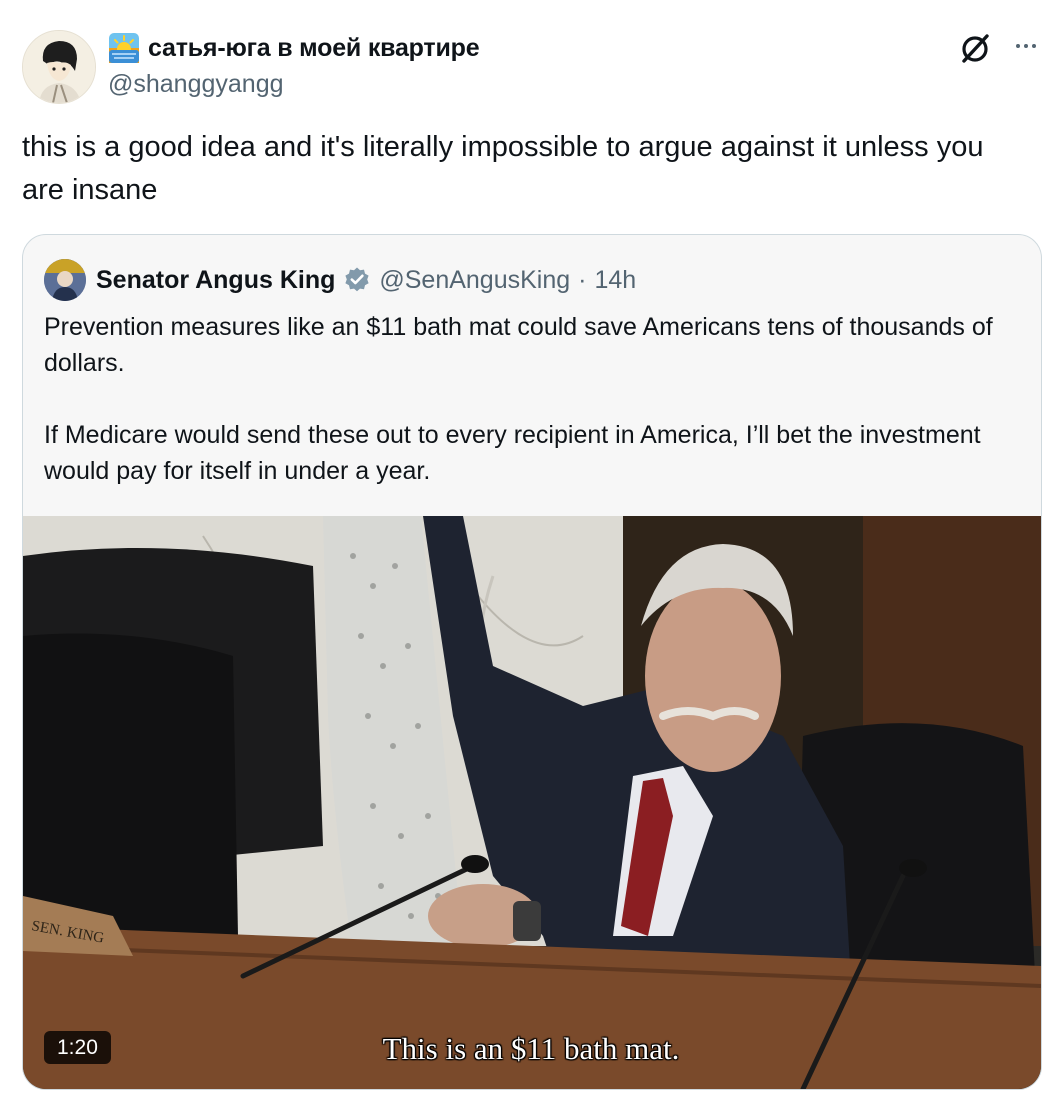 The width and height of the screenshot is (1060, 1106). Describe the element at coordinates (196, 84) in the screenshot. I see `author-handle: @shanggyangg` at that location.